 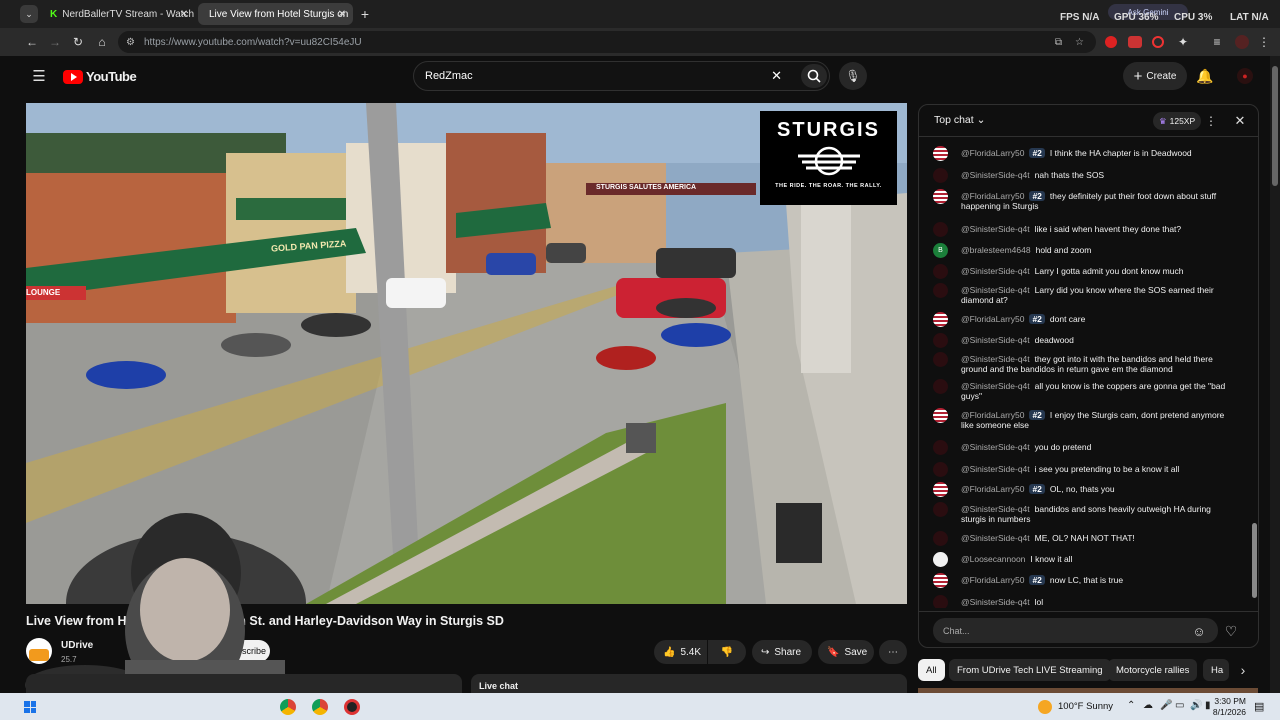 I want to click on channel-name: UDrive, so click(x=77, y=645).